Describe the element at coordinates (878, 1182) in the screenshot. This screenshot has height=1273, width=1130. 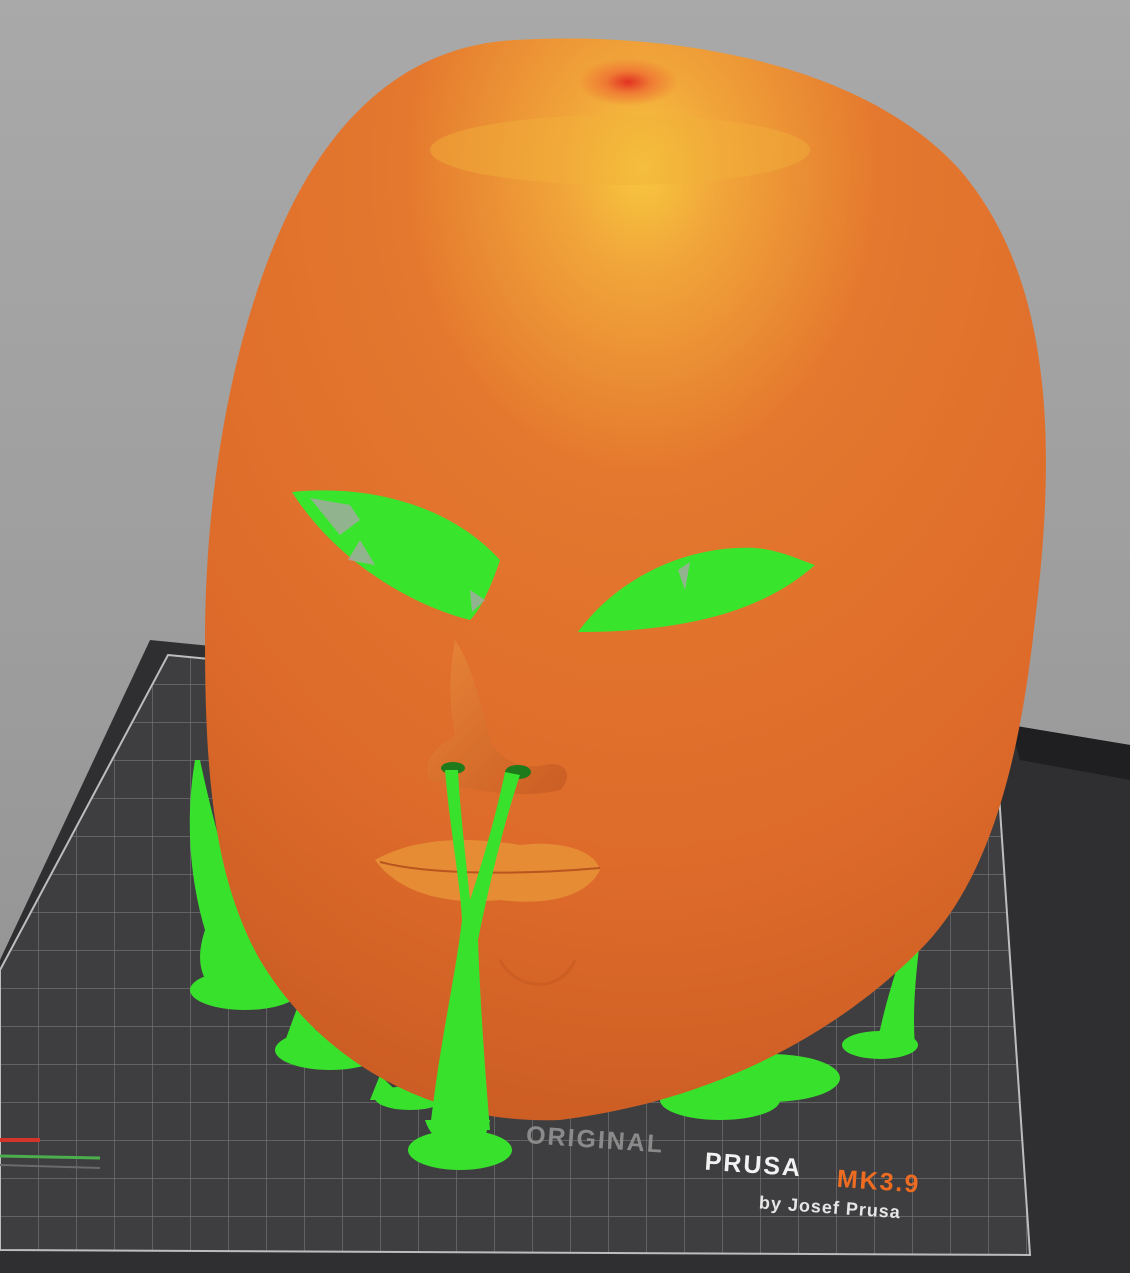
I see `bed-brand-model: MK3.9` at that location.